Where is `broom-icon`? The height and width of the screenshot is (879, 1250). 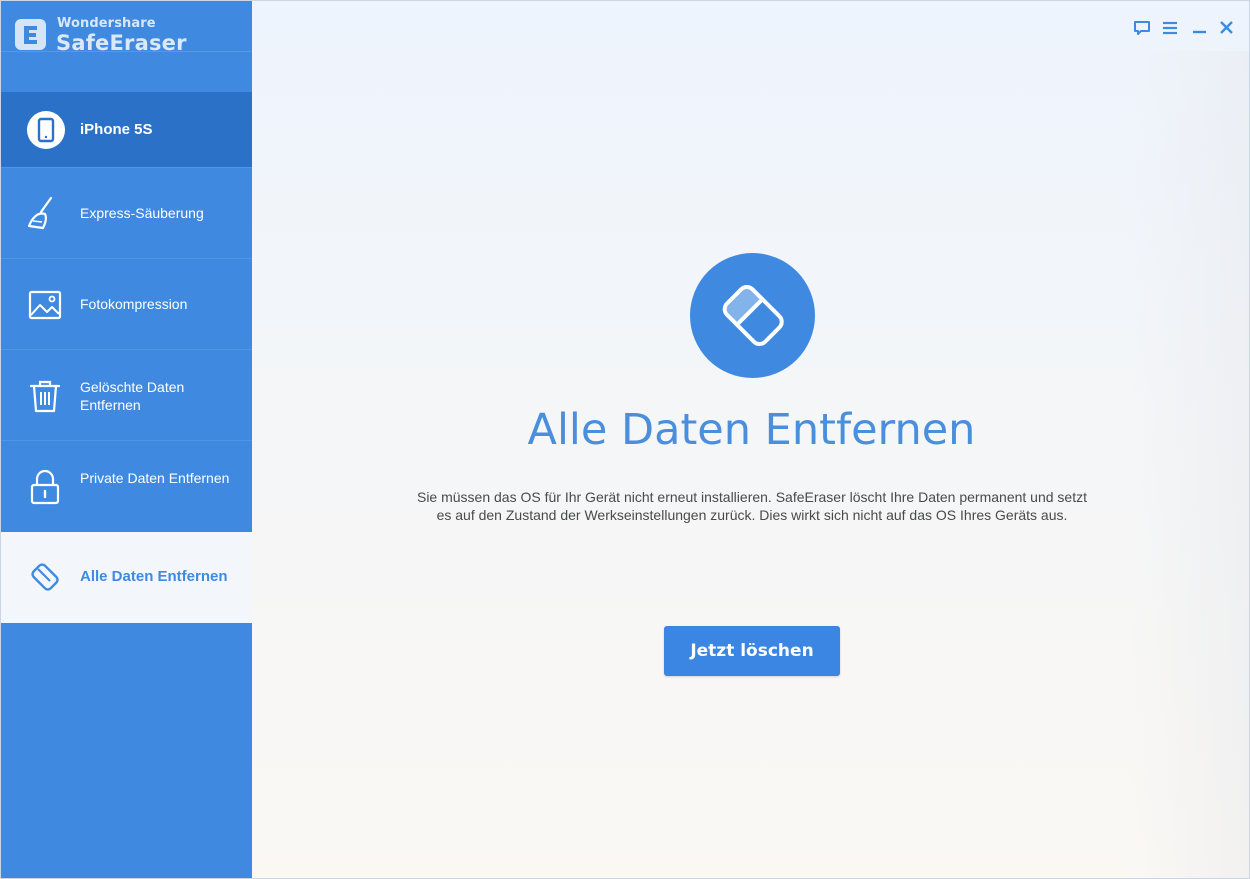 broom-icon is located at coordinates (40, 213).